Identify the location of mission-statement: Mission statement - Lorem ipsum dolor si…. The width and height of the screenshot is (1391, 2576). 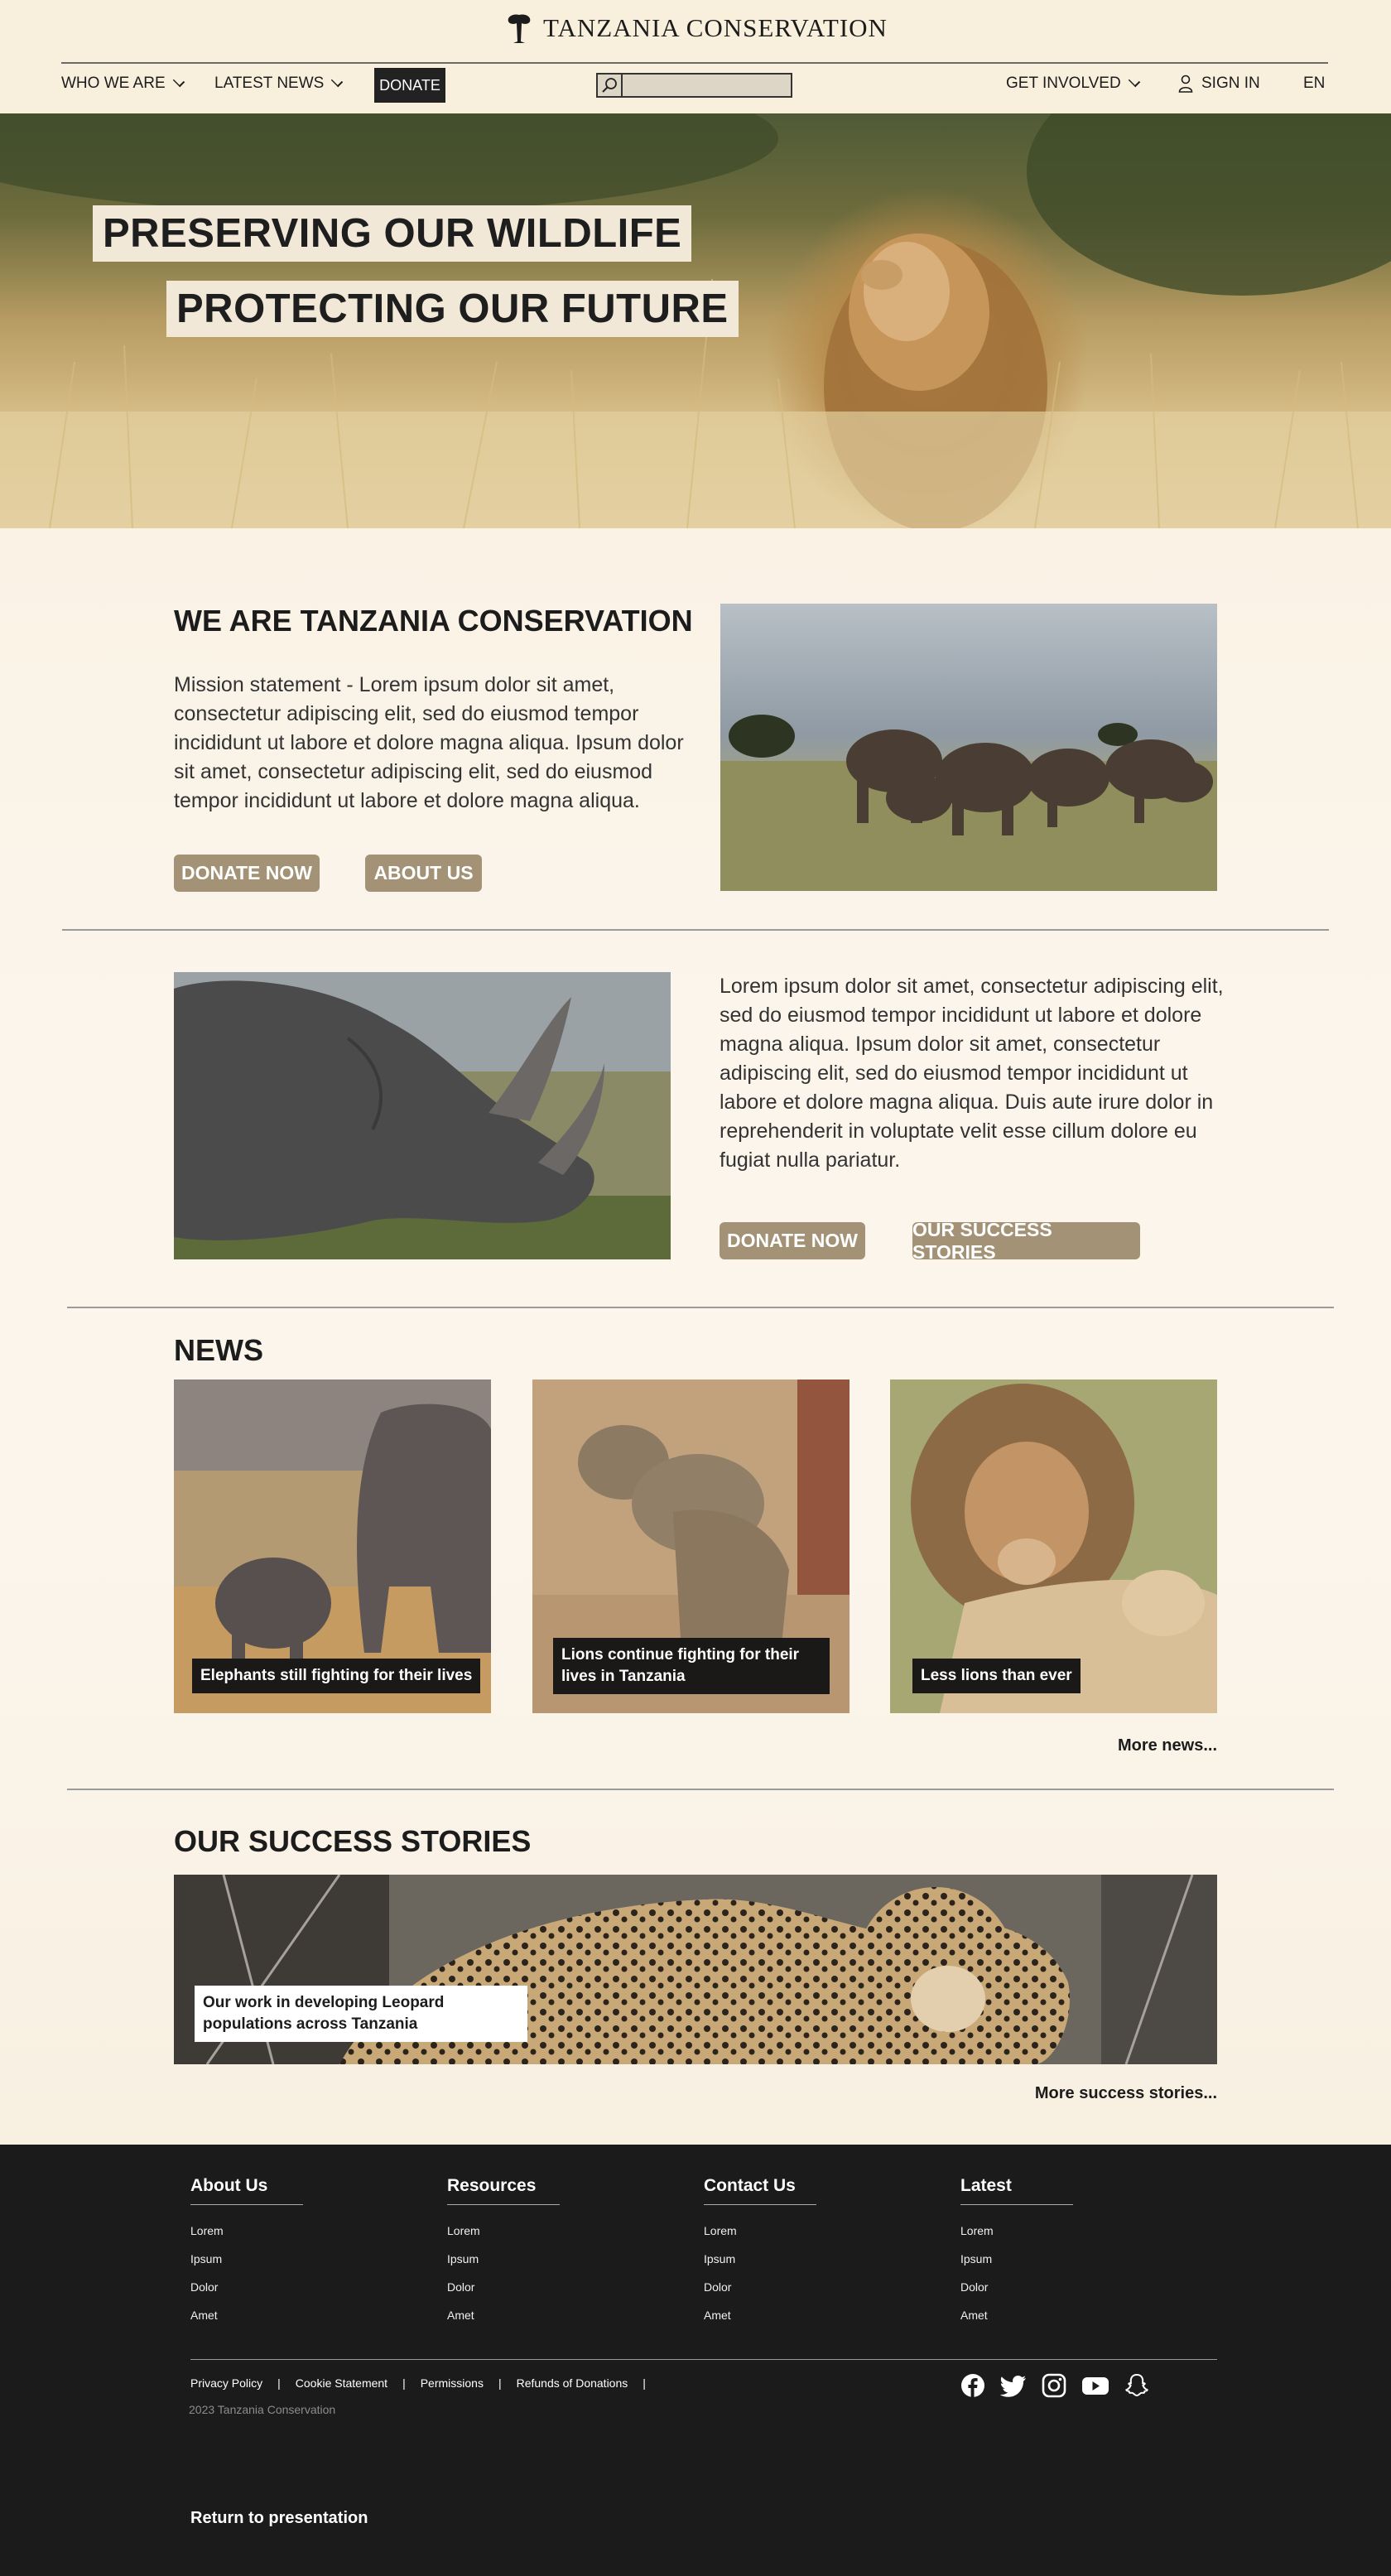
(429, 742).